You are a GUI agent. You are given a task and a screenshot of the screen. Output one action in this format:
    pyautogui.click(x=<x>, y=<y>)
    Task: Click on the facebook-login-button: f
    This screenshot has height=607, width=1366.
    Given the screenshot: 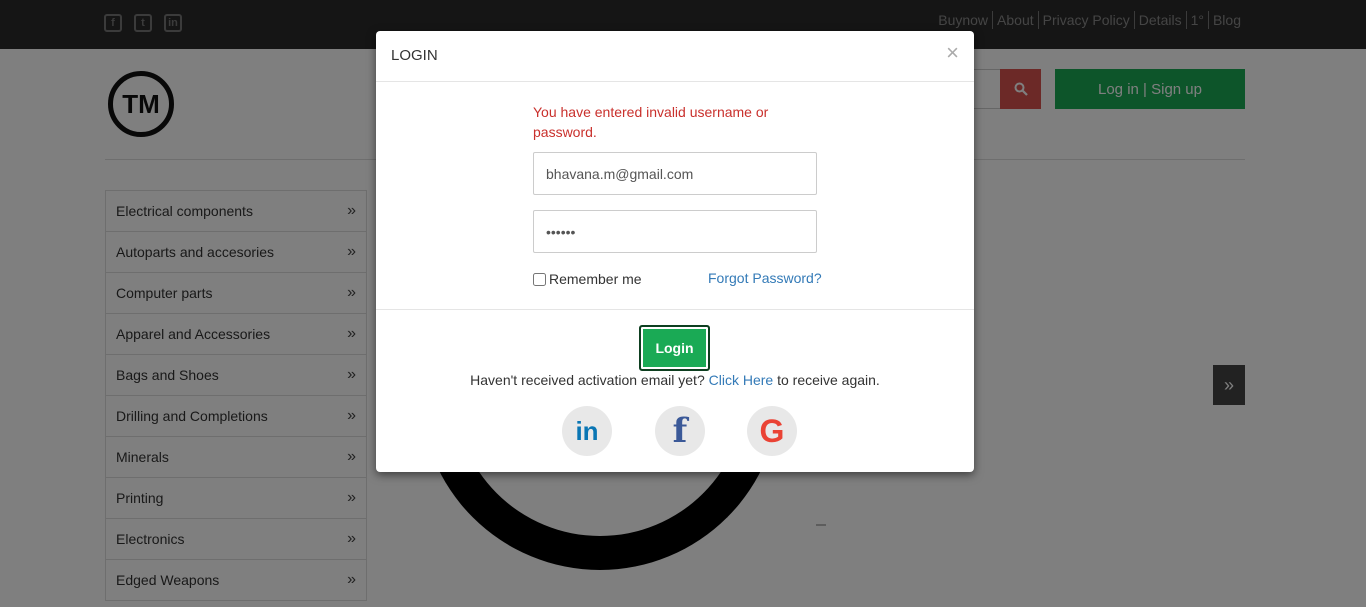 What is the action you would take?
    pyautogui.click(x=680, y=431)
    